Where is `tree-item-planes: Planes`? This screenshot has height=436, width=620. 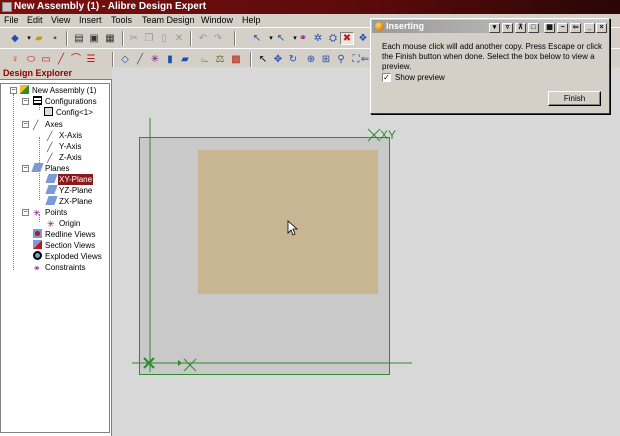 tree-item-planes: Planes is located at coordinates (50, 168).